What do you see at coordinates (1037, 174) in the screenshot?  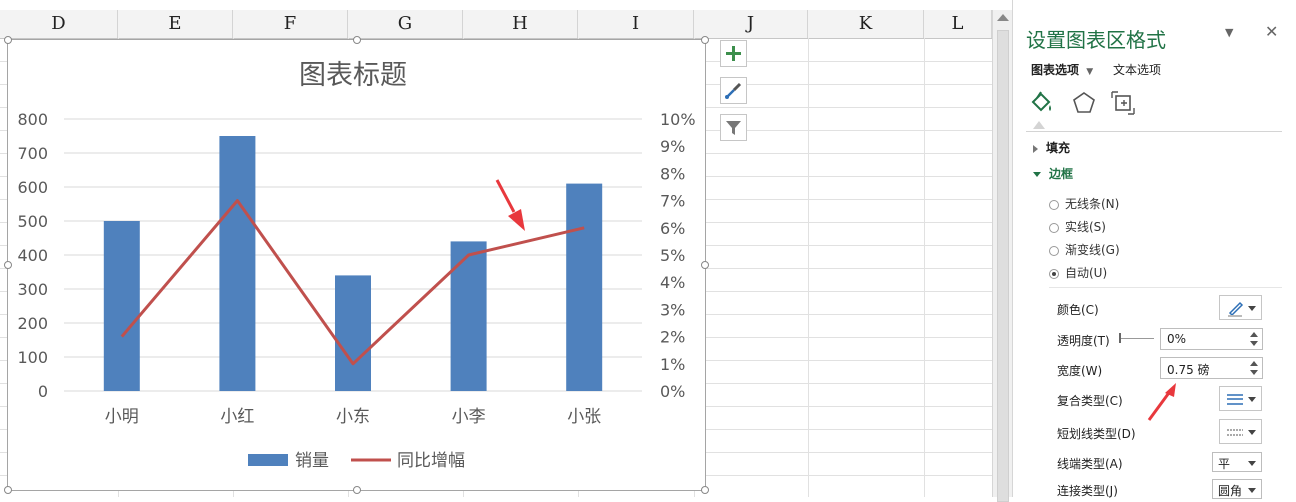 I see `chevron-down-icon` at bounding box center [1037, 174].